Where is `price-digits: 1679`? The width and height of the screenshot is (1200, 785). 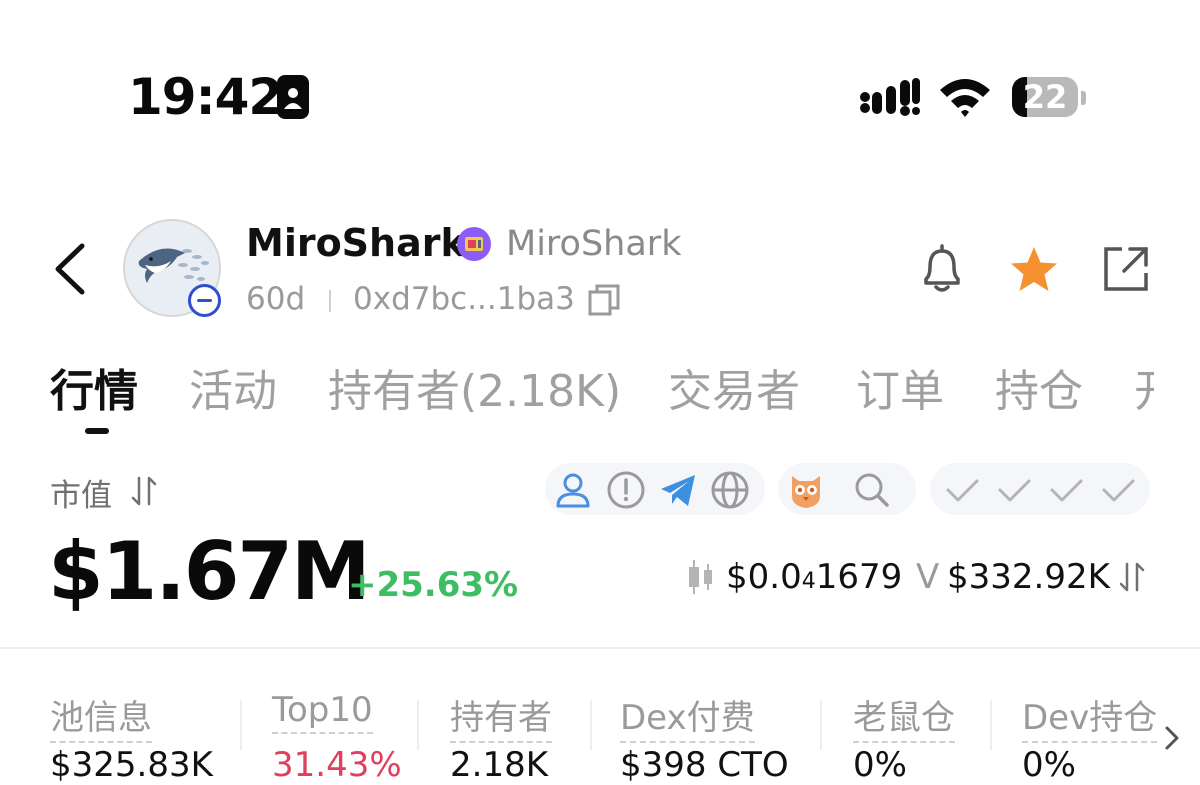 price-digits: 1679 is located at coordinates (859, 577).